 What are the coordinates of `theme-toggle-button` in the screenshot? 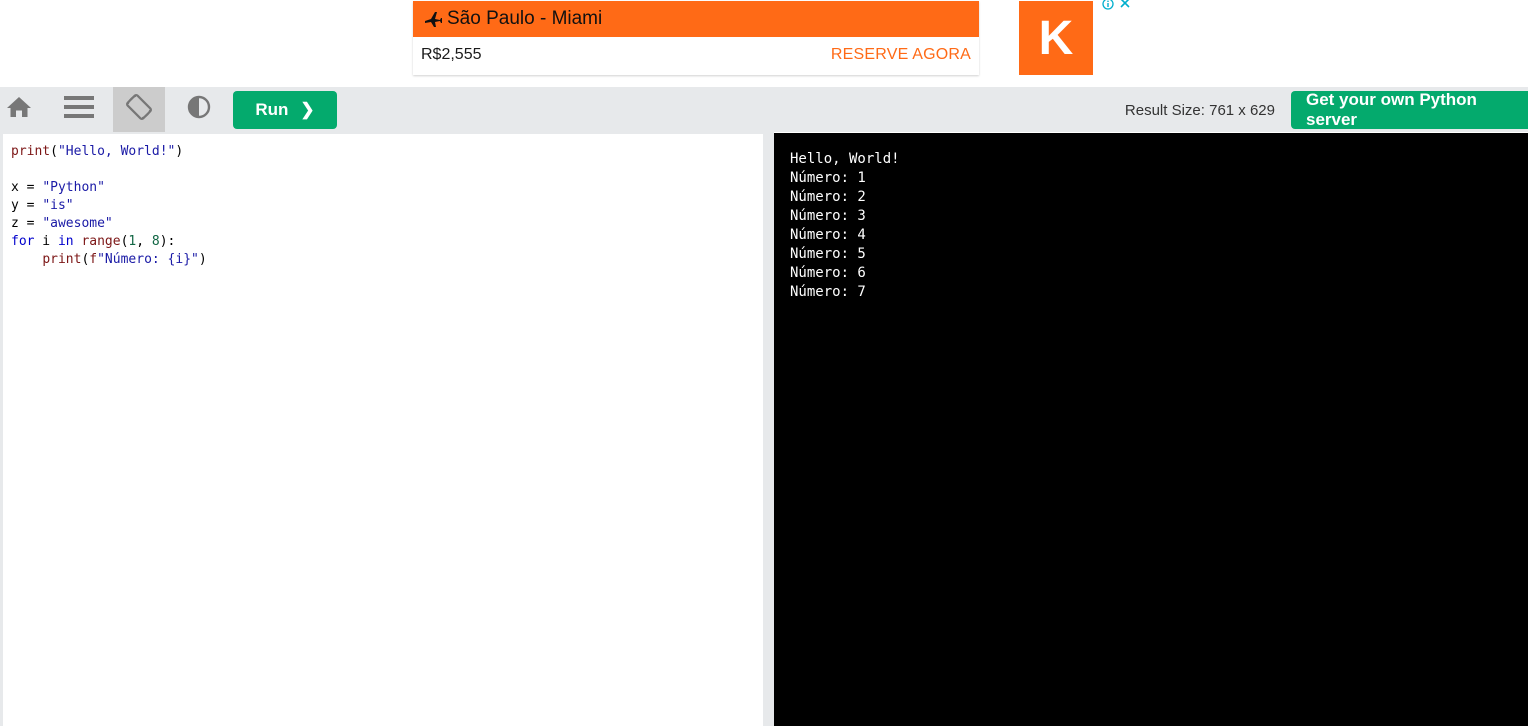 It's located at (199, 109).